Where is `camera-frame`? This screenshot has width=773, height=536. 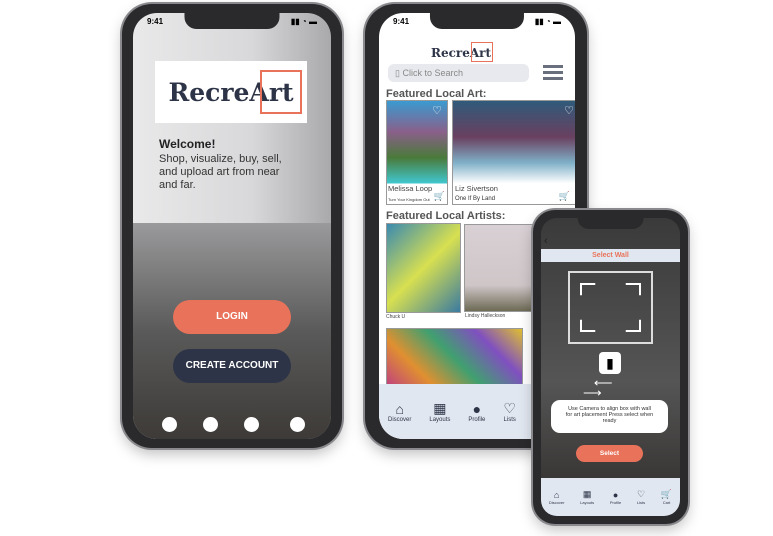 camera-frame is located at coordinates (610, 307).